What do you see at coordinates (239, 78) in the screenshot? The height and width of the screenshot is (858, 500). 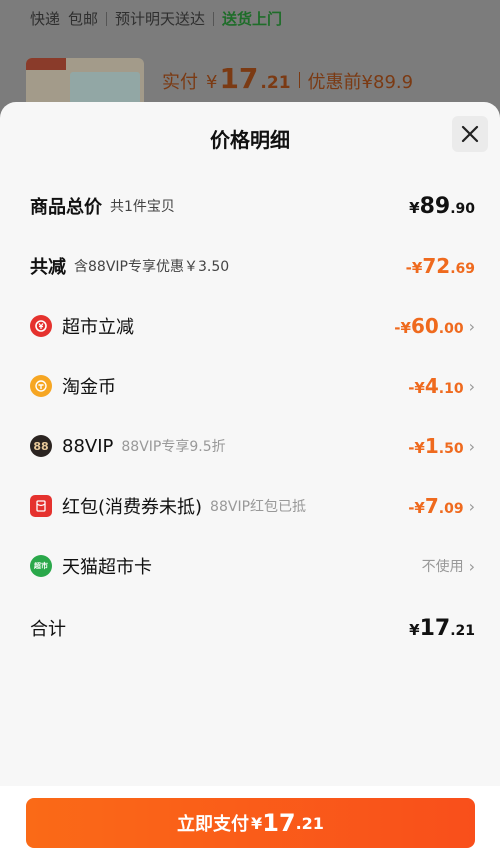 I see `price-int: 17` at bounding box center [239, 78].